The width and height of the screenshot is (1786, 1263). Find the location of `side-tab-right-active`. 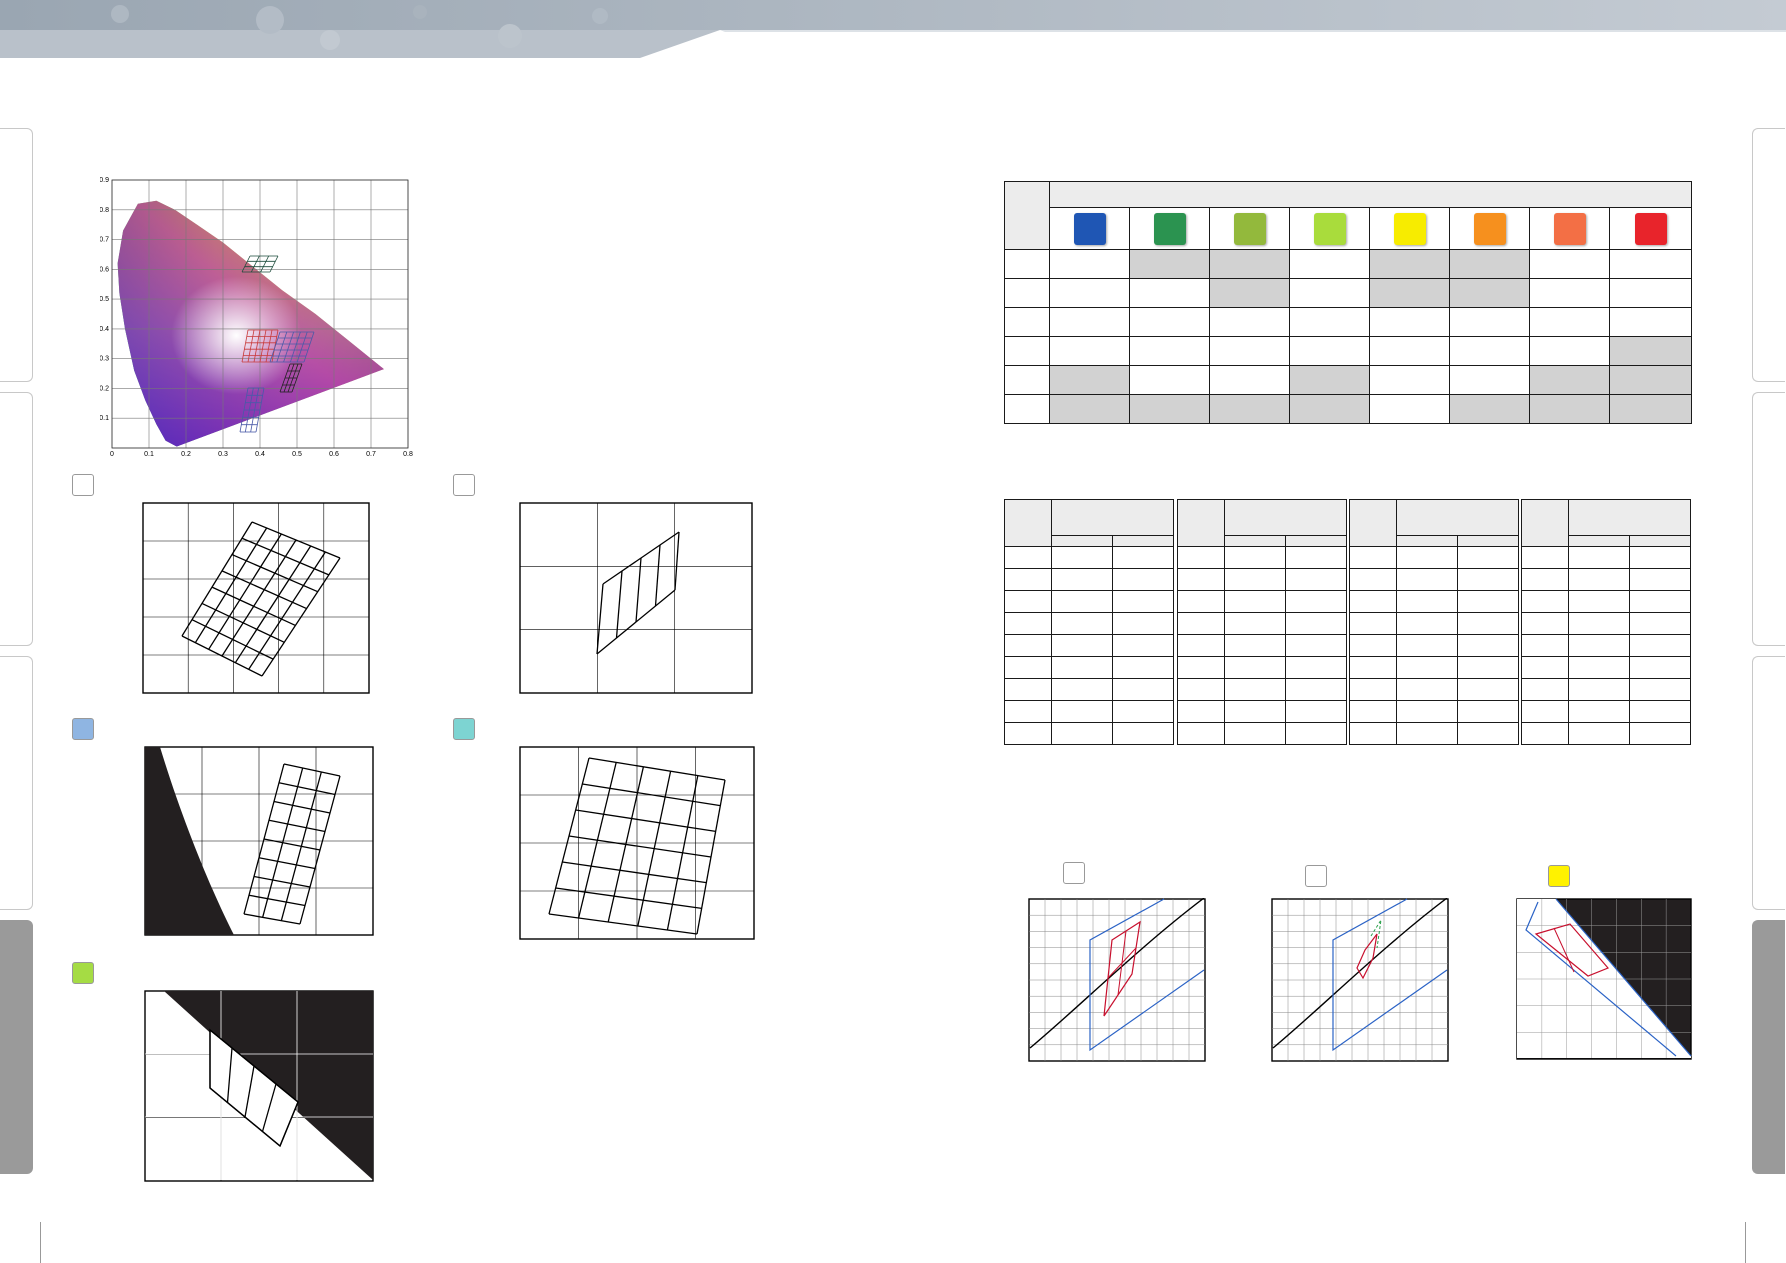

side-tab-right-active is located at coordinates (1768, 1047).